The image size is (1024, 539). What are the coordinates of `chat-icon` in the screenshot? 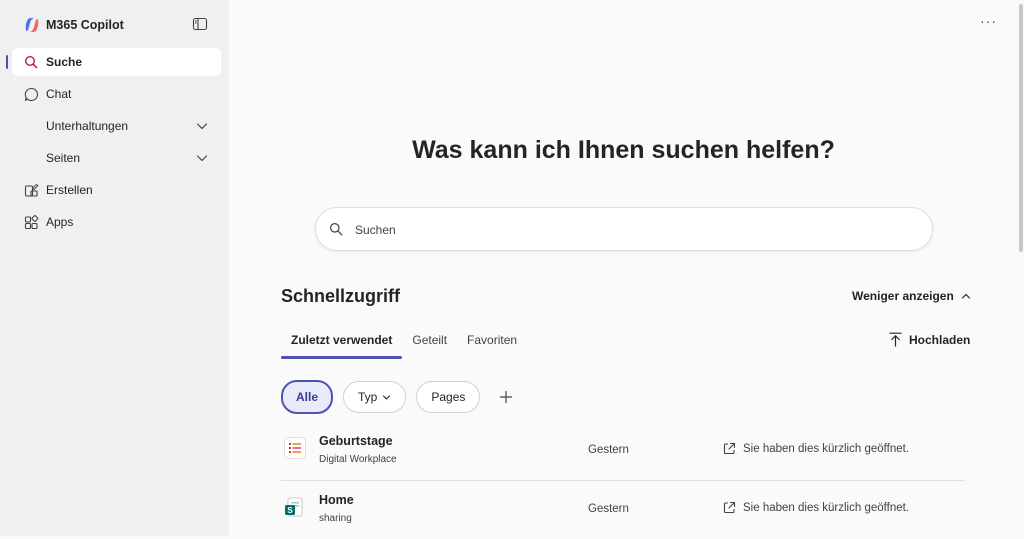 It's located at (31, 94).